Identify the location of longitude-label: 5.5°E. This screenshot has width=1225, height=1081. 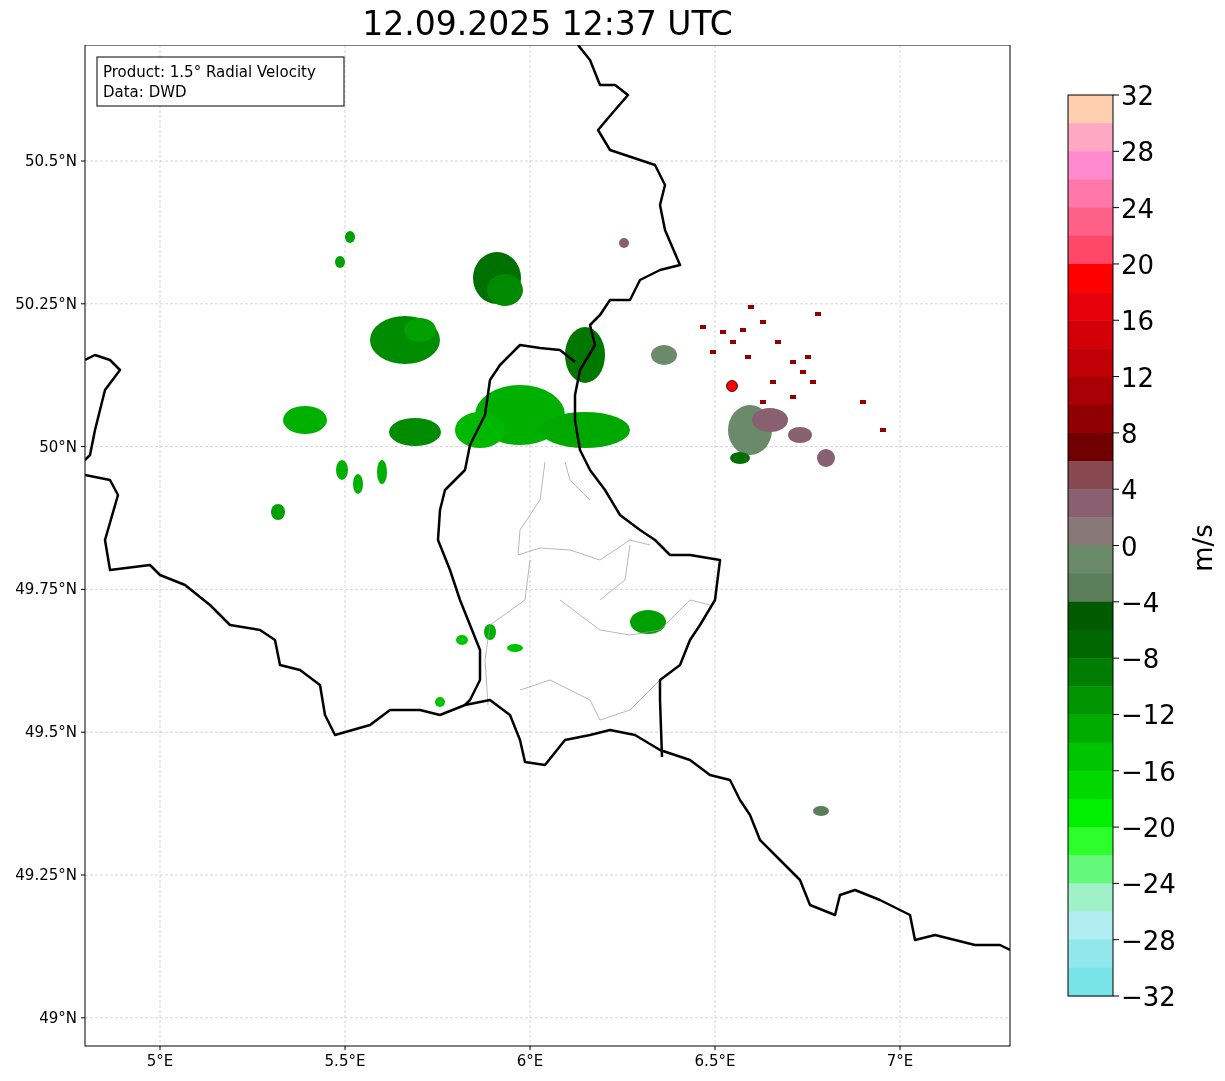
(345, 1061).